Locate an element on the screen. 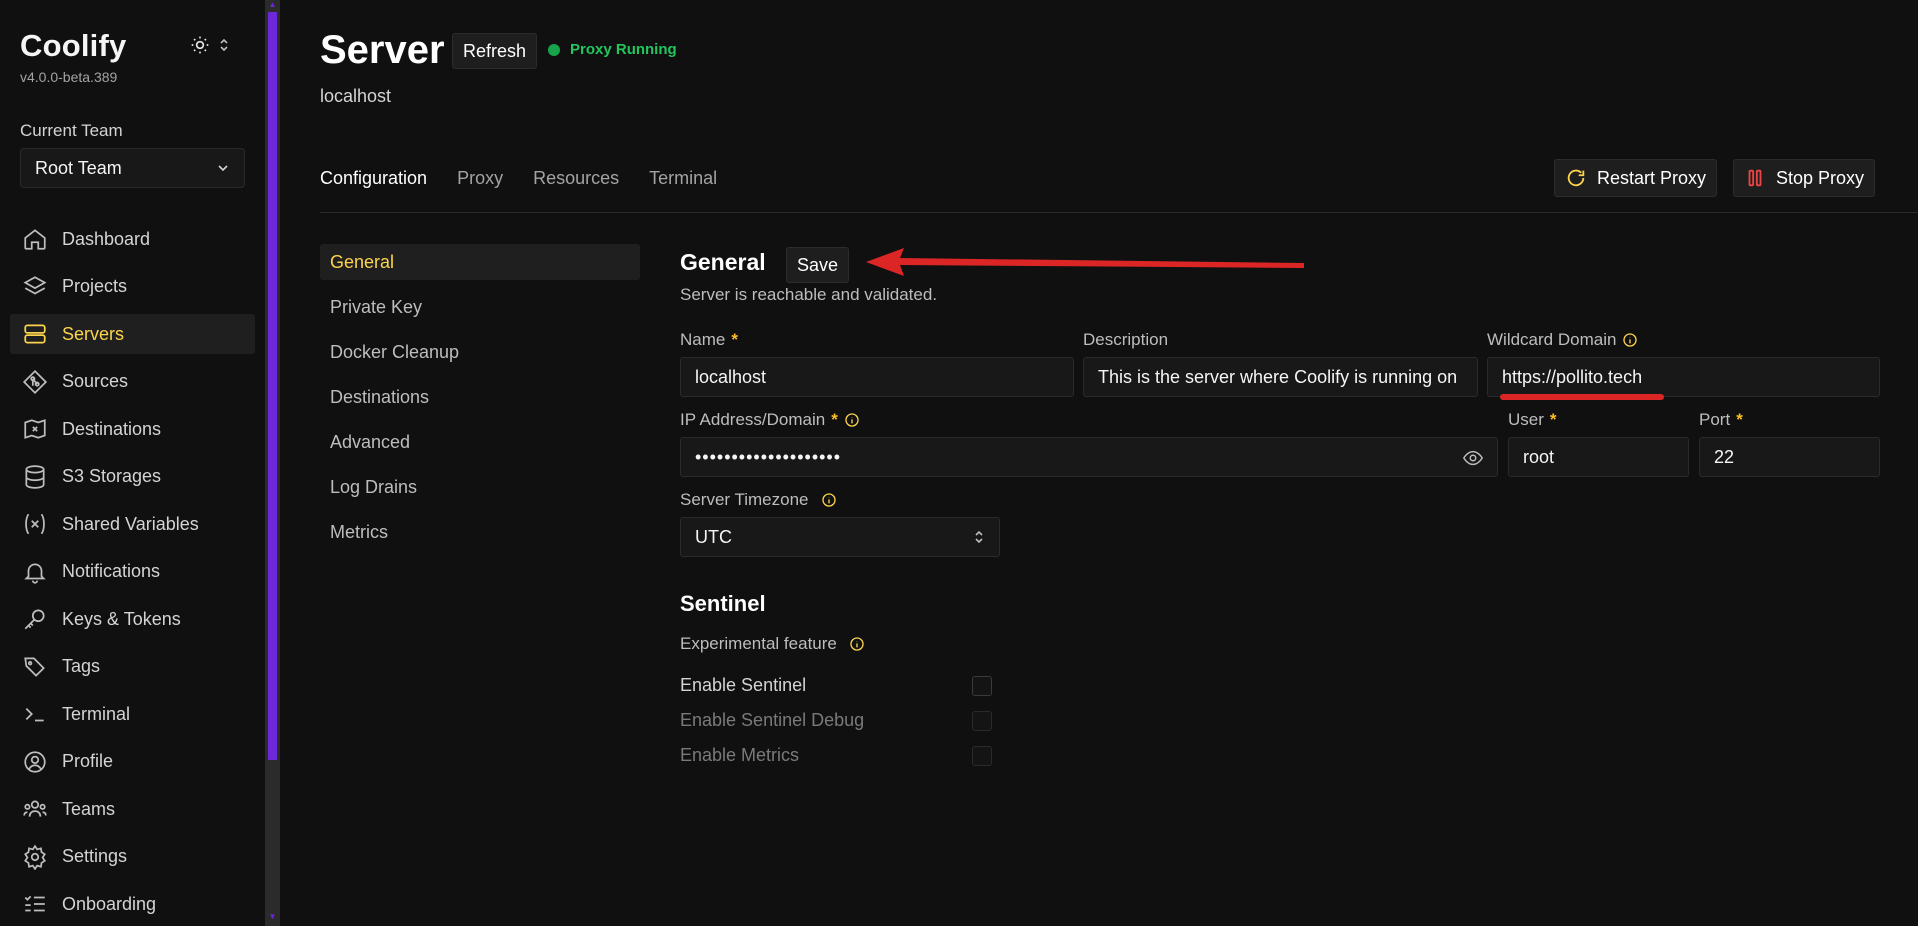  bell-icon is located at coordinates (35, 573).